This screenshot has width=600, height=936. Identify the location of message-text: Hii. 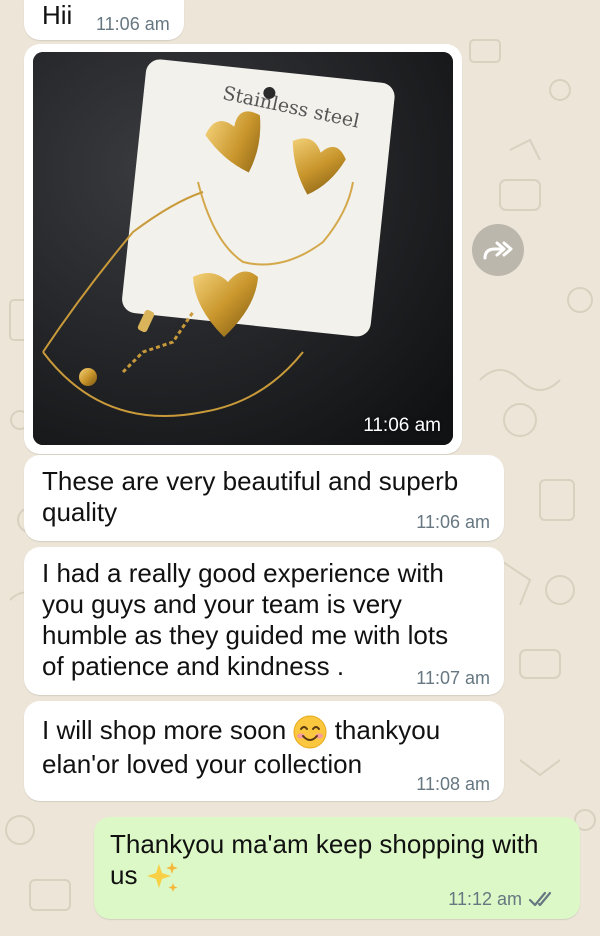
(57, 15).